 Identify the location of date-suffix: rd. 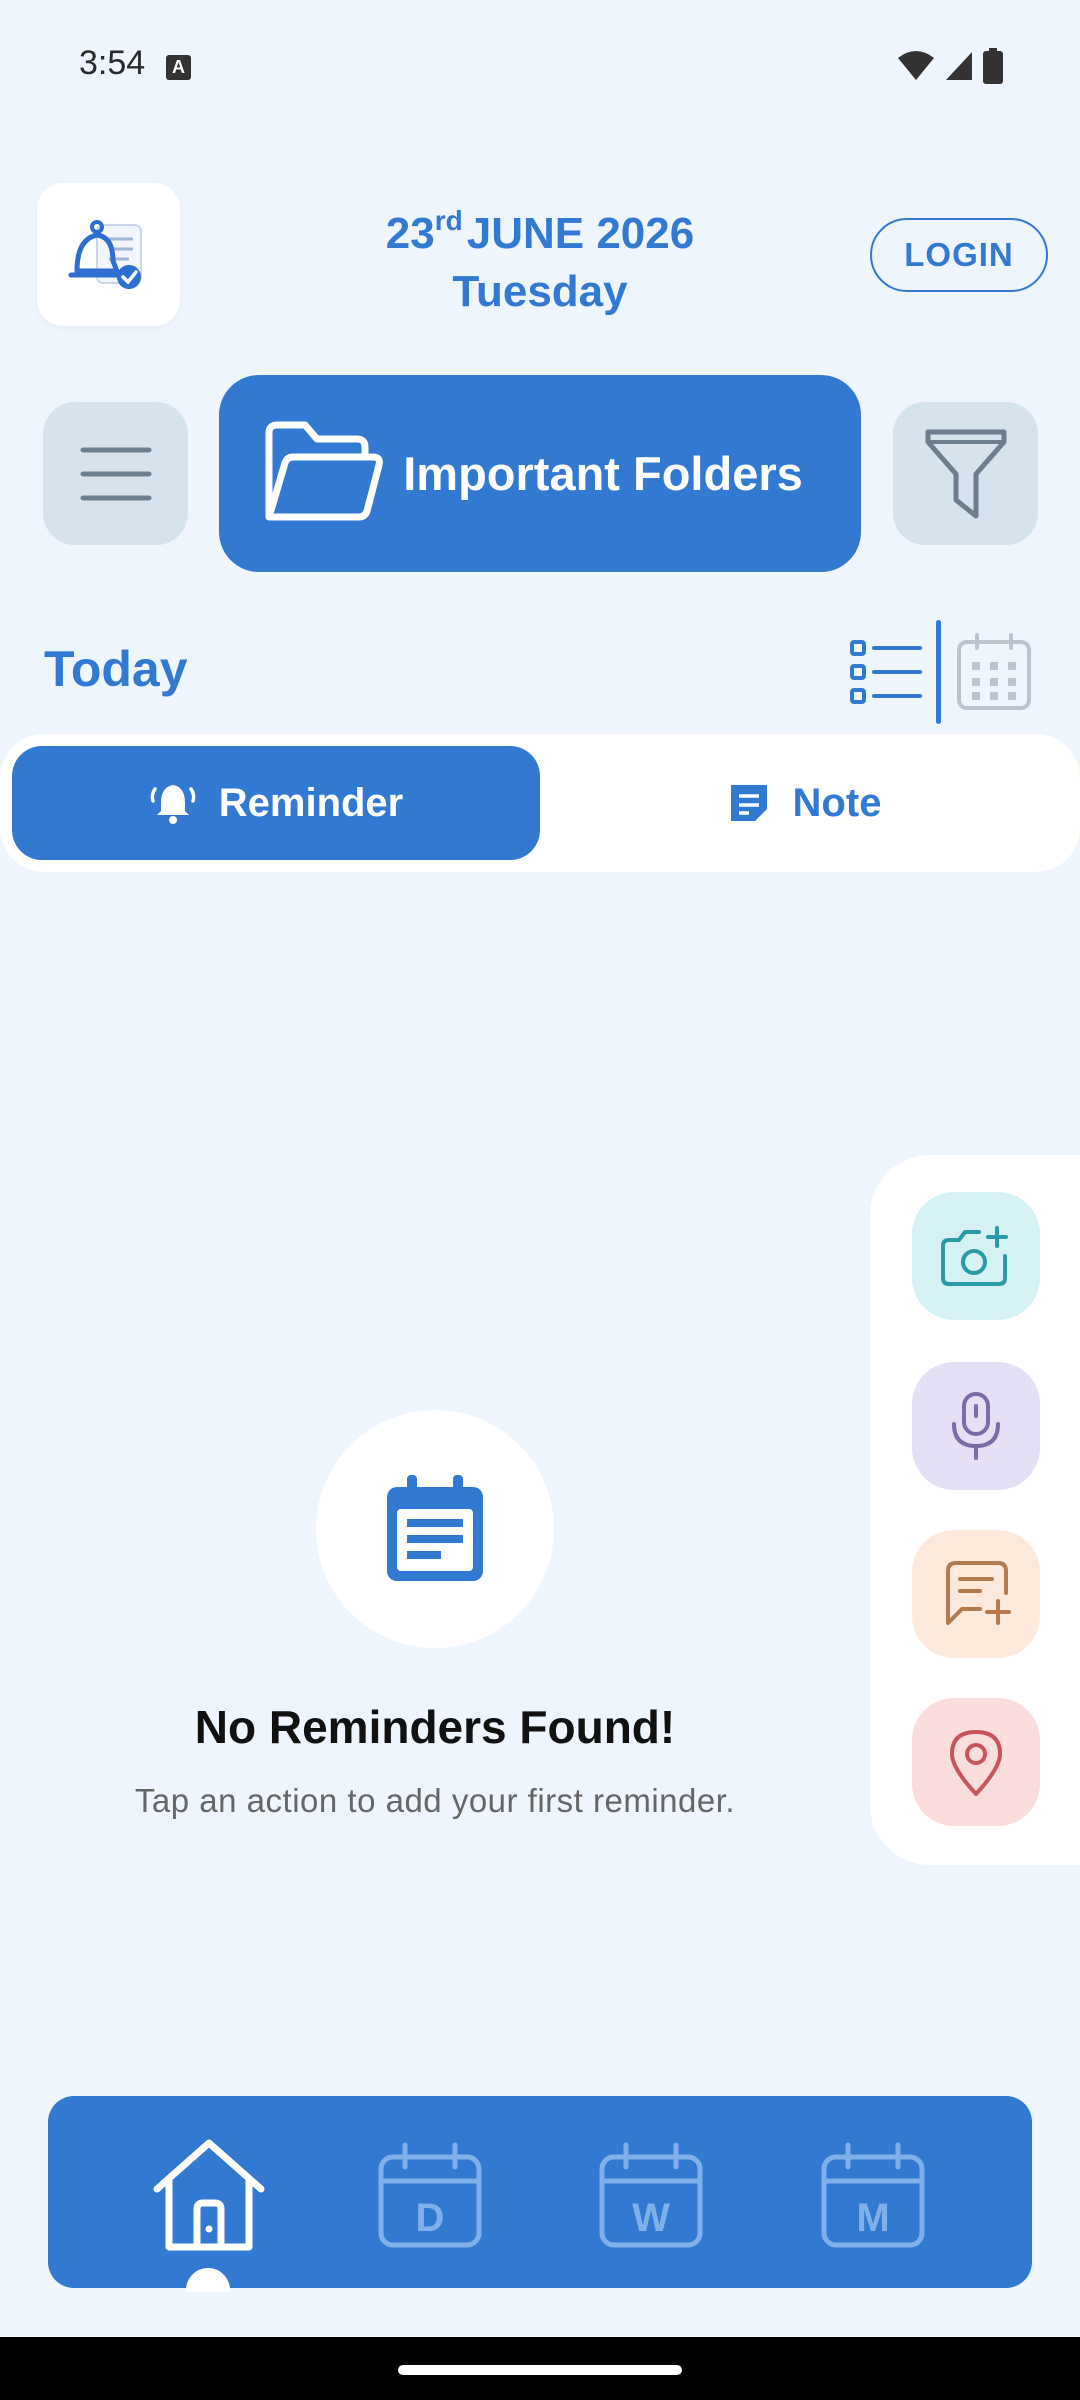
(448, 220).